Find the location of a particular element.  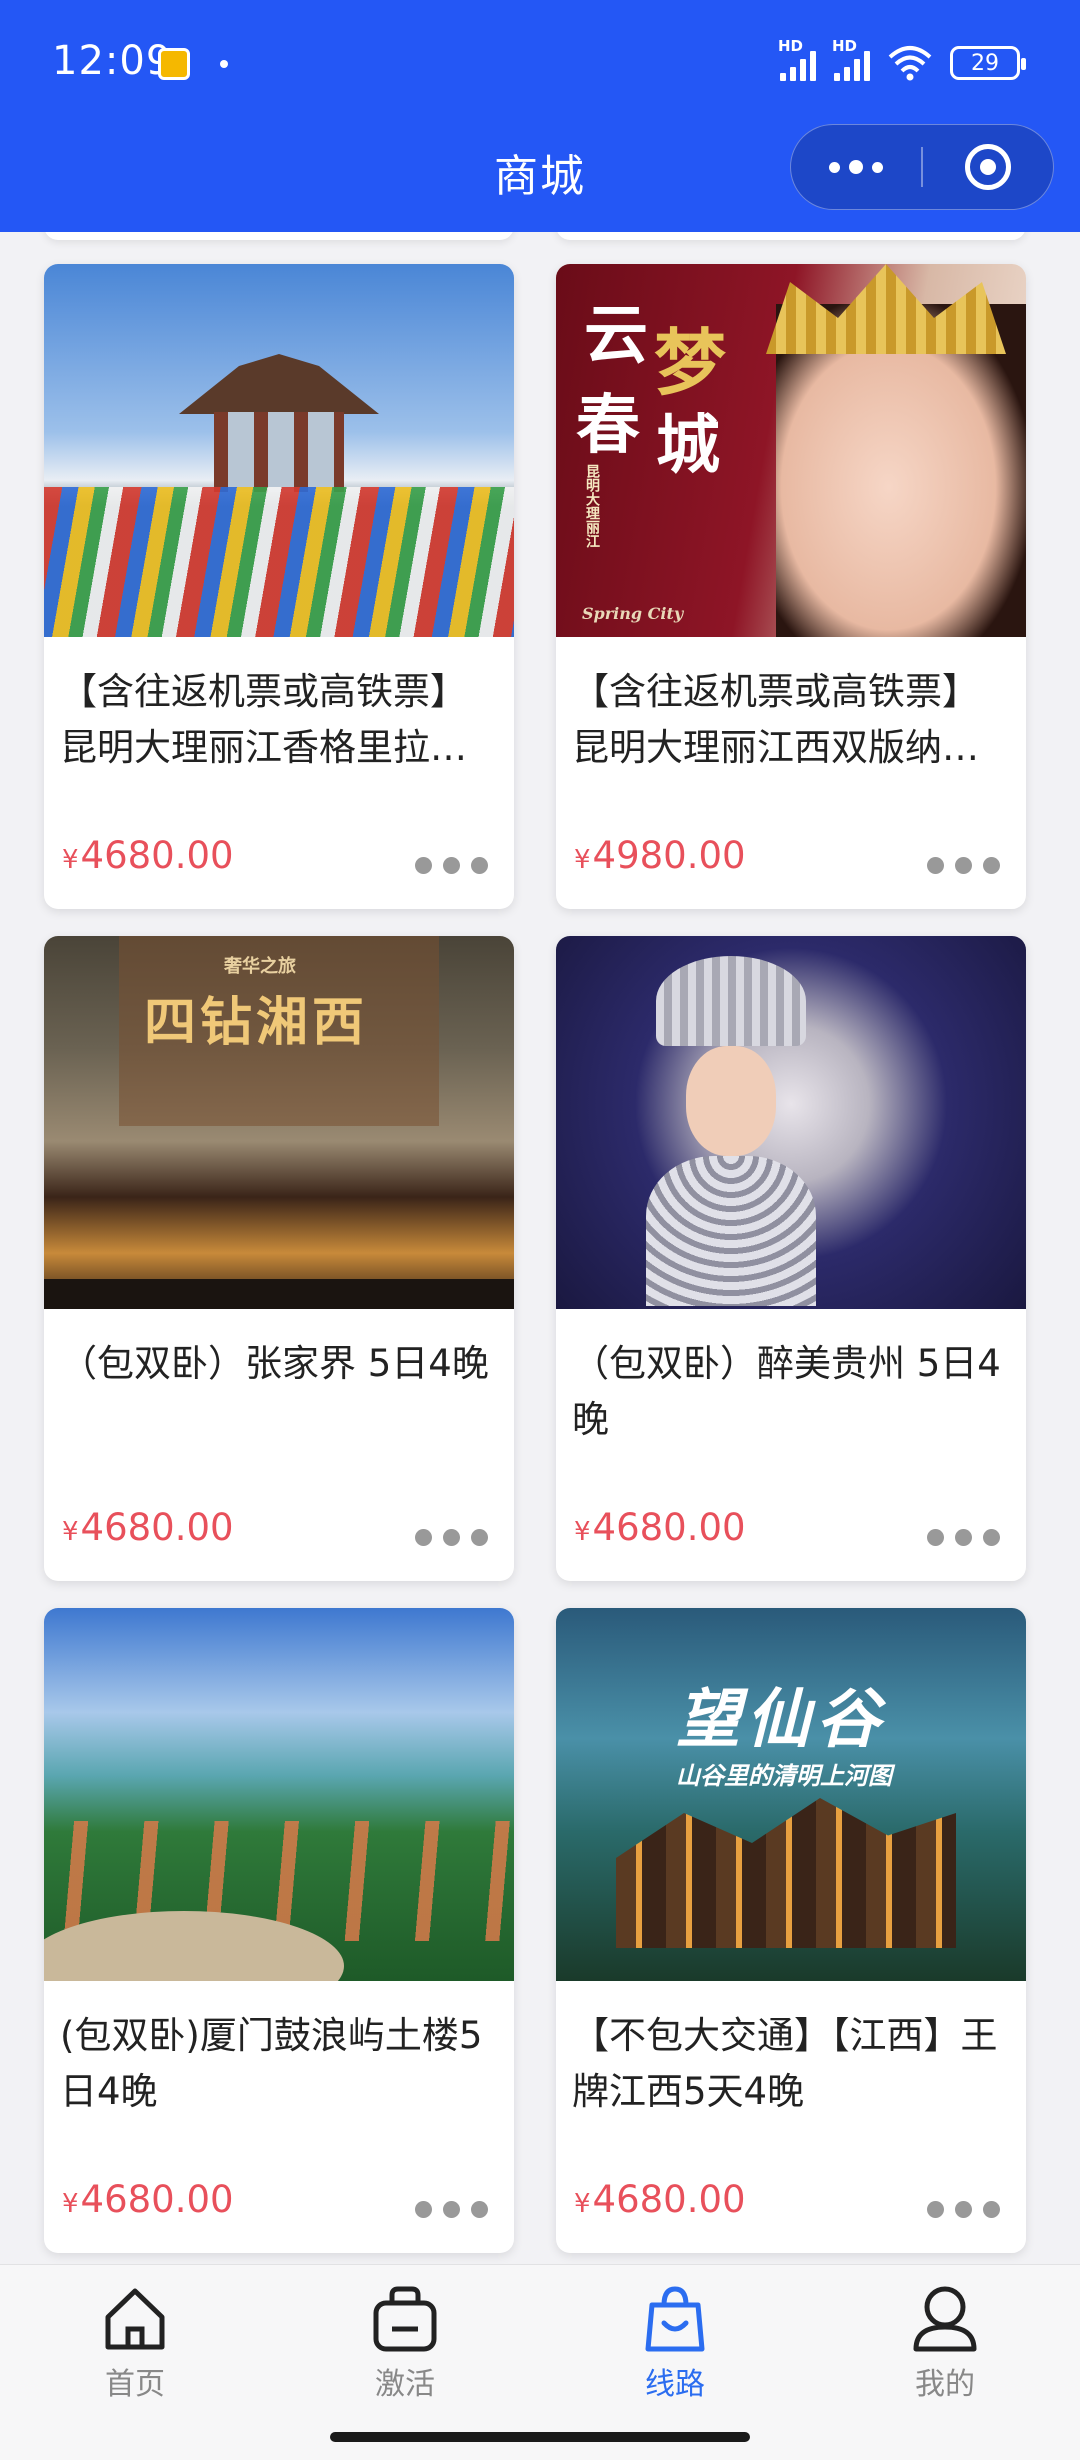

battery-icon: 29 is located at coordinates (988, 63).